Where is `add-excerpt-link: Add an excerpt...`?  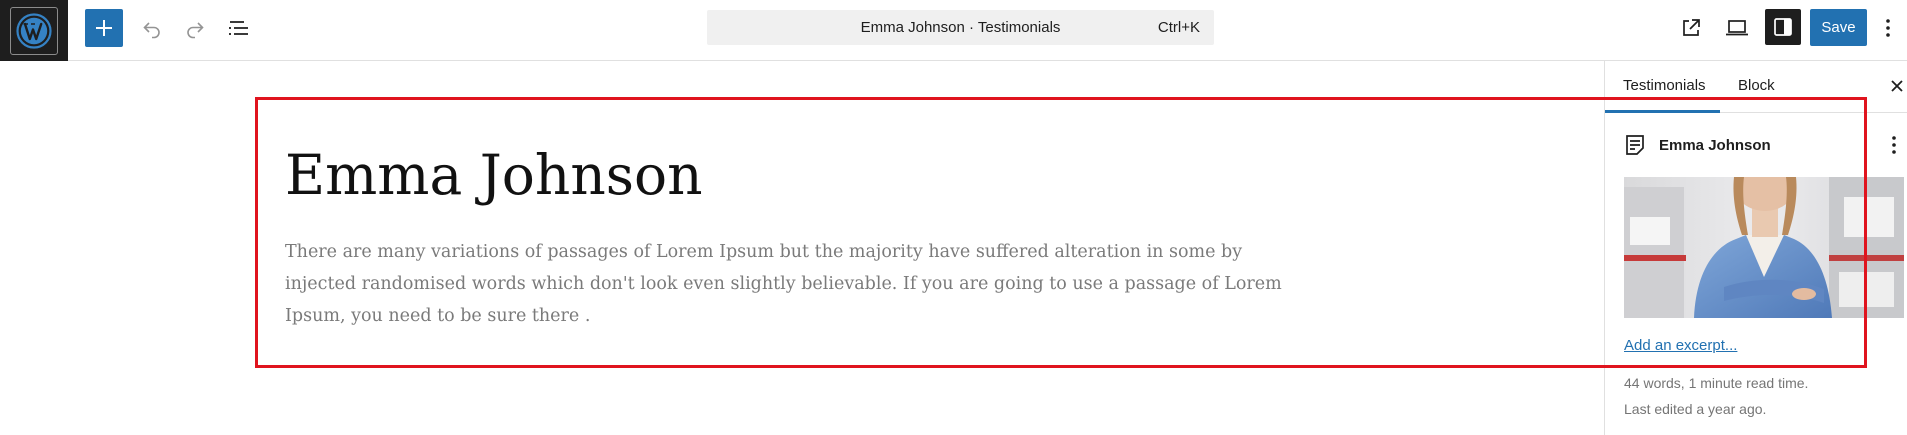
add-excerpt-link: Add an excerpt... is located at coordinates (1680, 345).